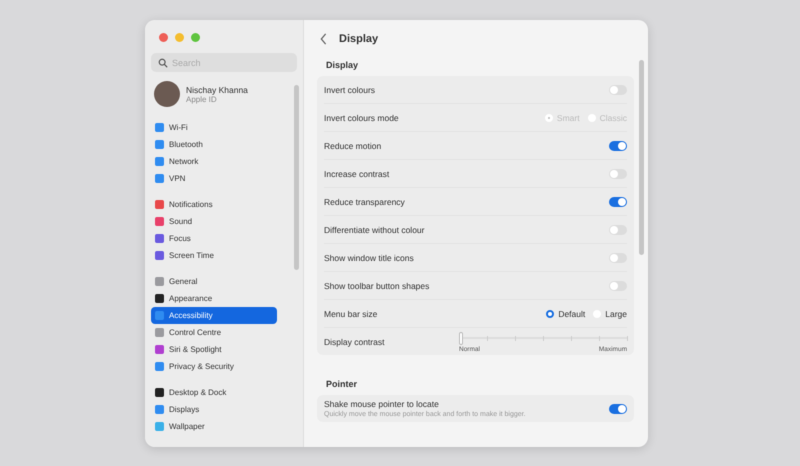 The image size is (800, 466). What do you see at coordinates (214, 161) in the screenshot?
I see `sidebar-item: Network` at bounding box center [214, 161].